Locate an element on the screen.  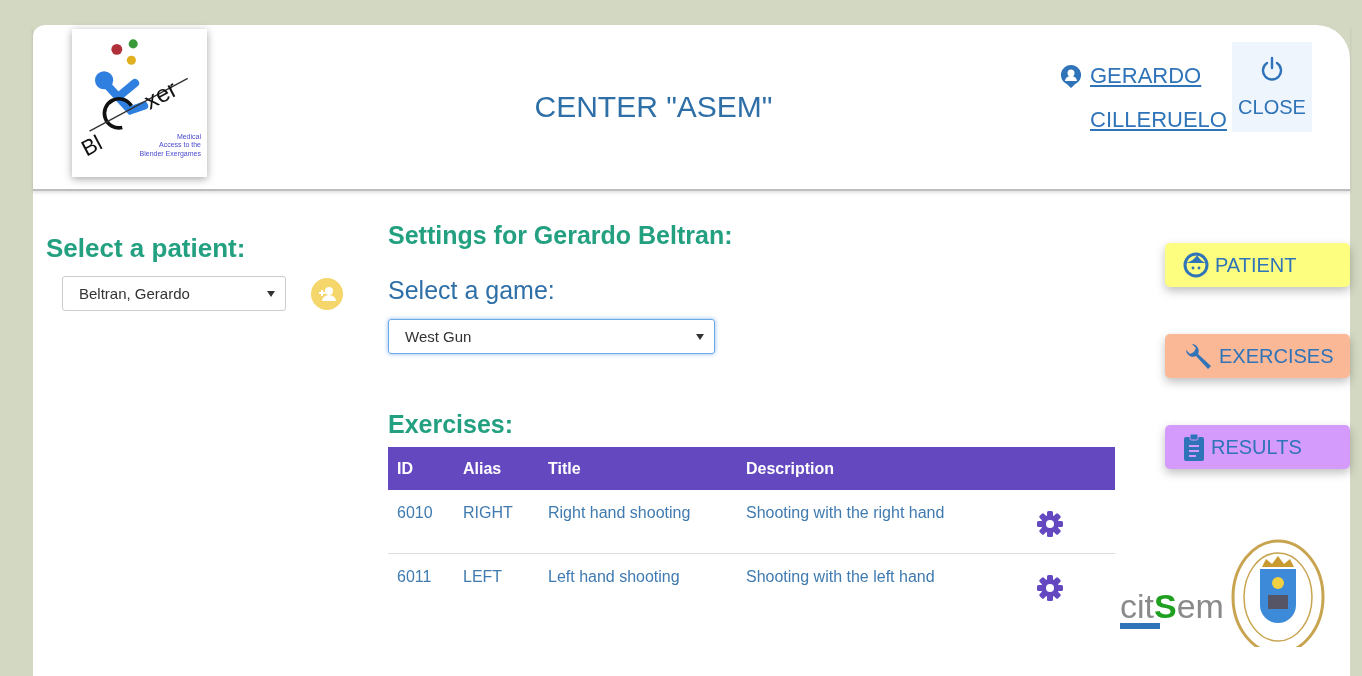
logo-wordmark: Bl is located at coordinates (92, 146).